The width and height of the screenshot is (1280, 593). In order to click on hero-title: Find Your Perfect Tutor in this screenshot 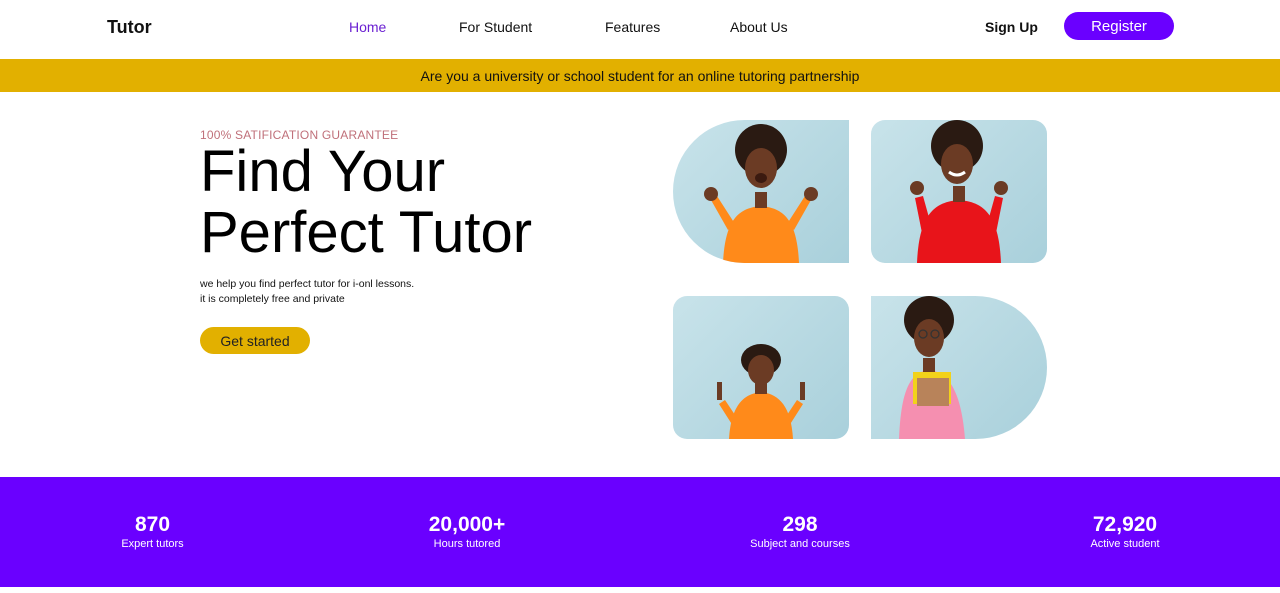, I will do `click(366, 202)`.